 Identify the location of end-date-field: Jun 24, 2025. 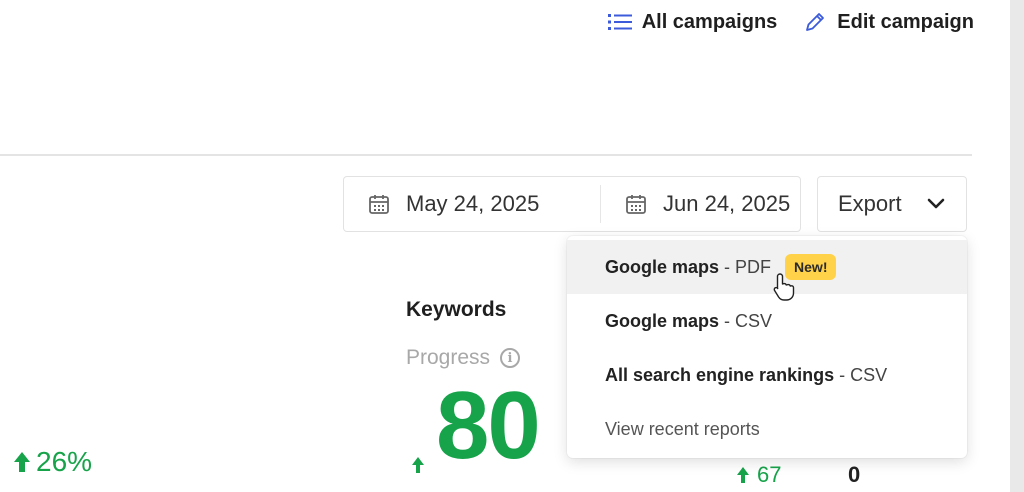
(695, 204).